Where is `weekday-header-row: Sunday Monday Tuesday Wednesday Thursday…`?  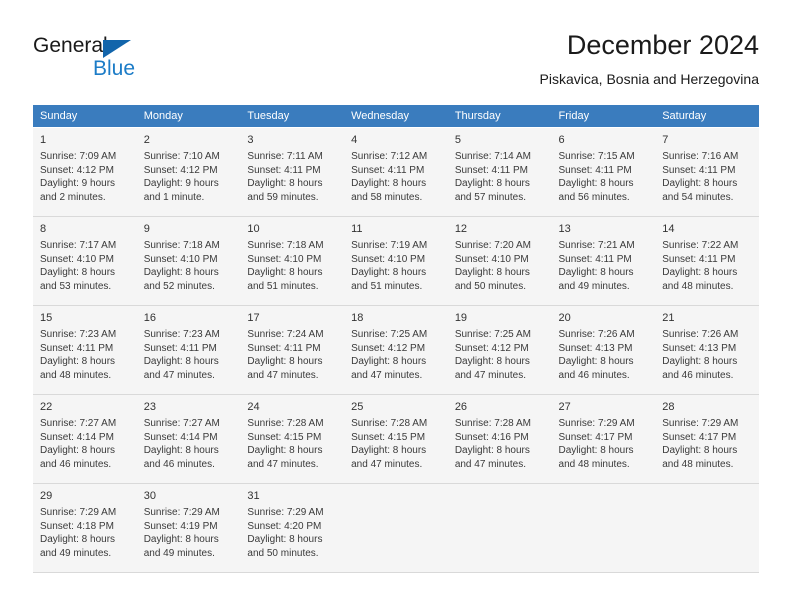
weekday-header-row: Sunday Monday Tuesday Wednesday Thursday… is located at coordinates (396, 116).